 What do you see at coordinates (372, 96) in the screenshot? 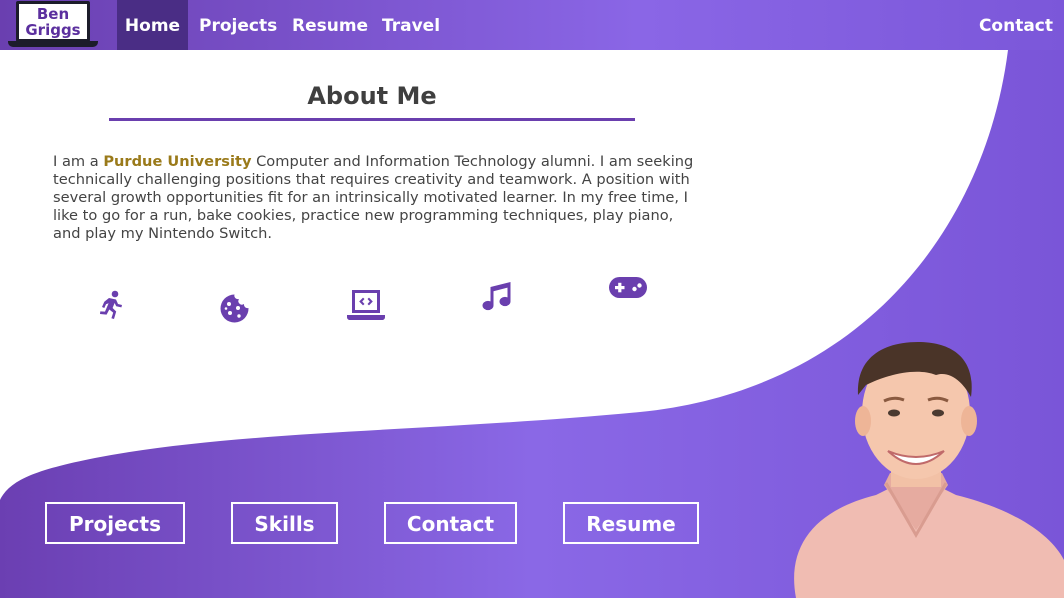
I see `about-title: About Me` at bounding box center [372, 96].